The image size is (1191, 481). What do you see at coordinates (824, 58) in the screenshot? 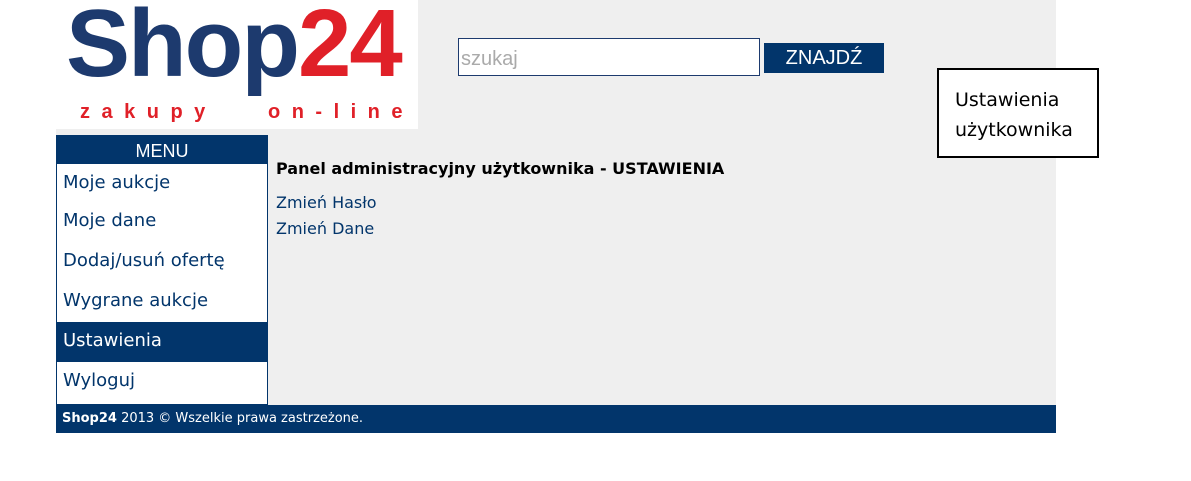
I see `search-button: ZNAJDŹ` at bounding box center [824, 58].